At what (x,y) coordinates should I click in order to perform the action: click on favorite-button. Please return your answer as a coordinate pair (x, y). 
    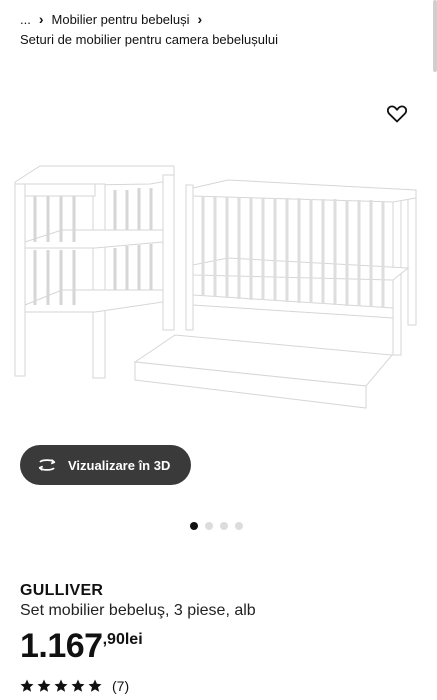
    Looking at the image, I should click on (397, 114).